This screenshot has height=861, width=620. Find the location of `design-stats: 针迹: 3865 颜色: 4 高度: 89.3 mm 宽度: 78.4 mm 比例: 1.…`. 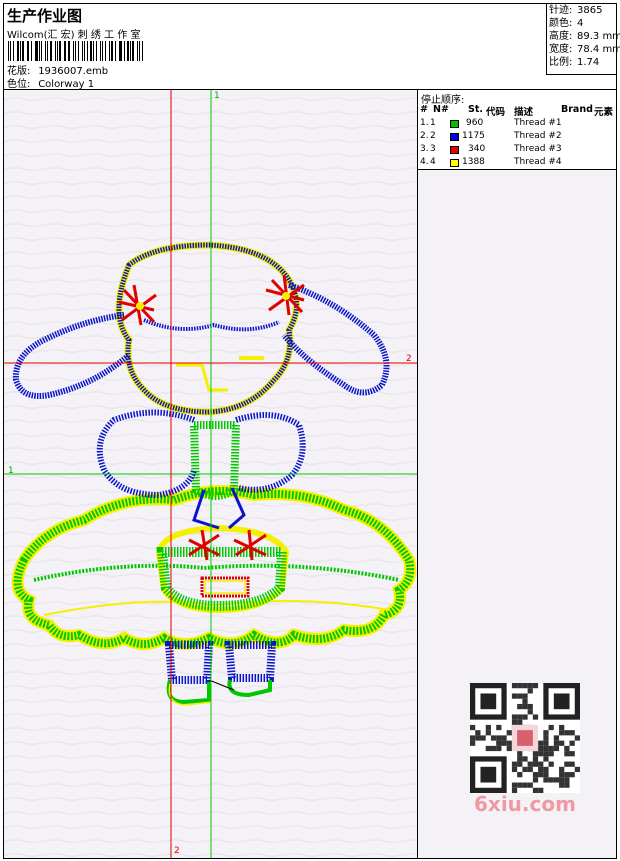

design-stats: 针迹: 3865 颜色: 4 高度: 89.3 mm 宽度: 78.4 mm 比例: 1.… is located at coordinates (583, 39).